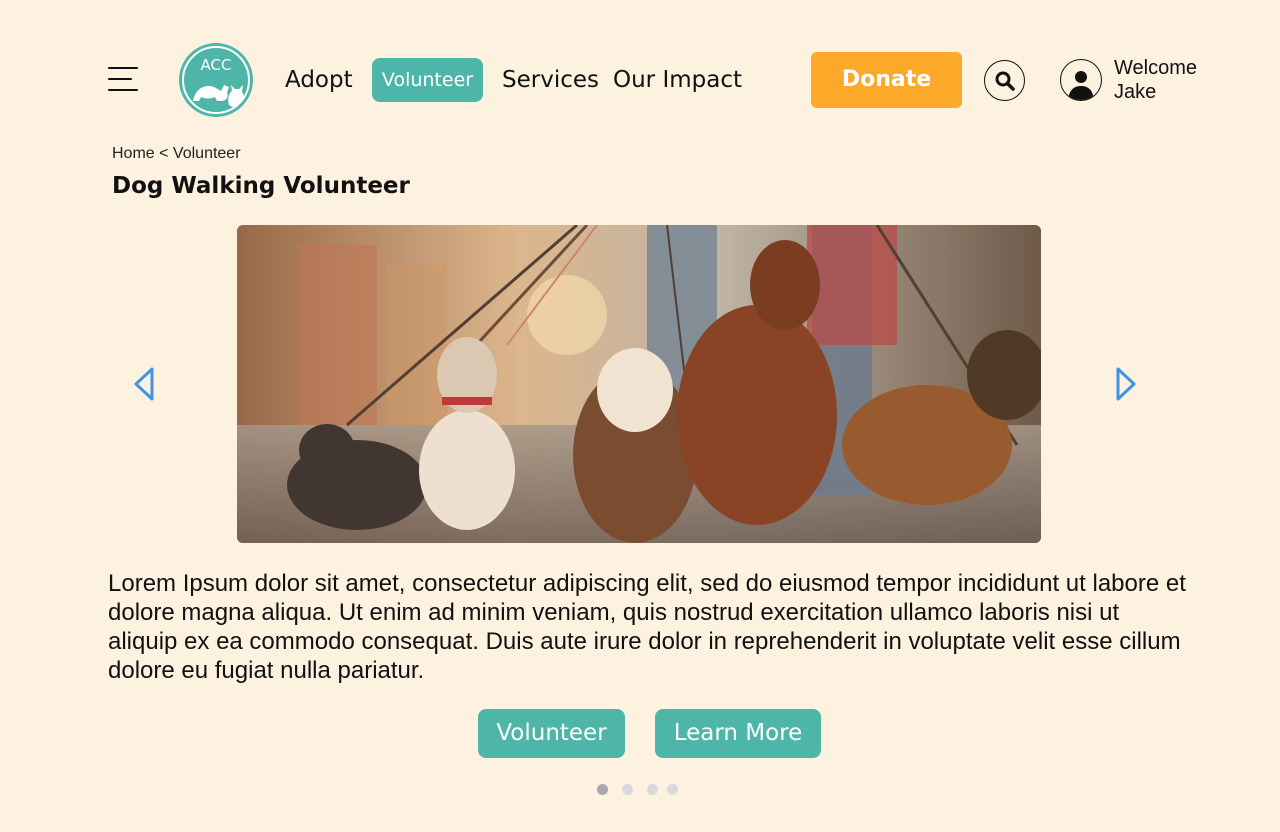 This screenshot has width=1280, height=832. What do you see at coordinates (738, 733) in the screenshot?
I see `learn-more-button: Learn More` at bounding box center [738, 733].